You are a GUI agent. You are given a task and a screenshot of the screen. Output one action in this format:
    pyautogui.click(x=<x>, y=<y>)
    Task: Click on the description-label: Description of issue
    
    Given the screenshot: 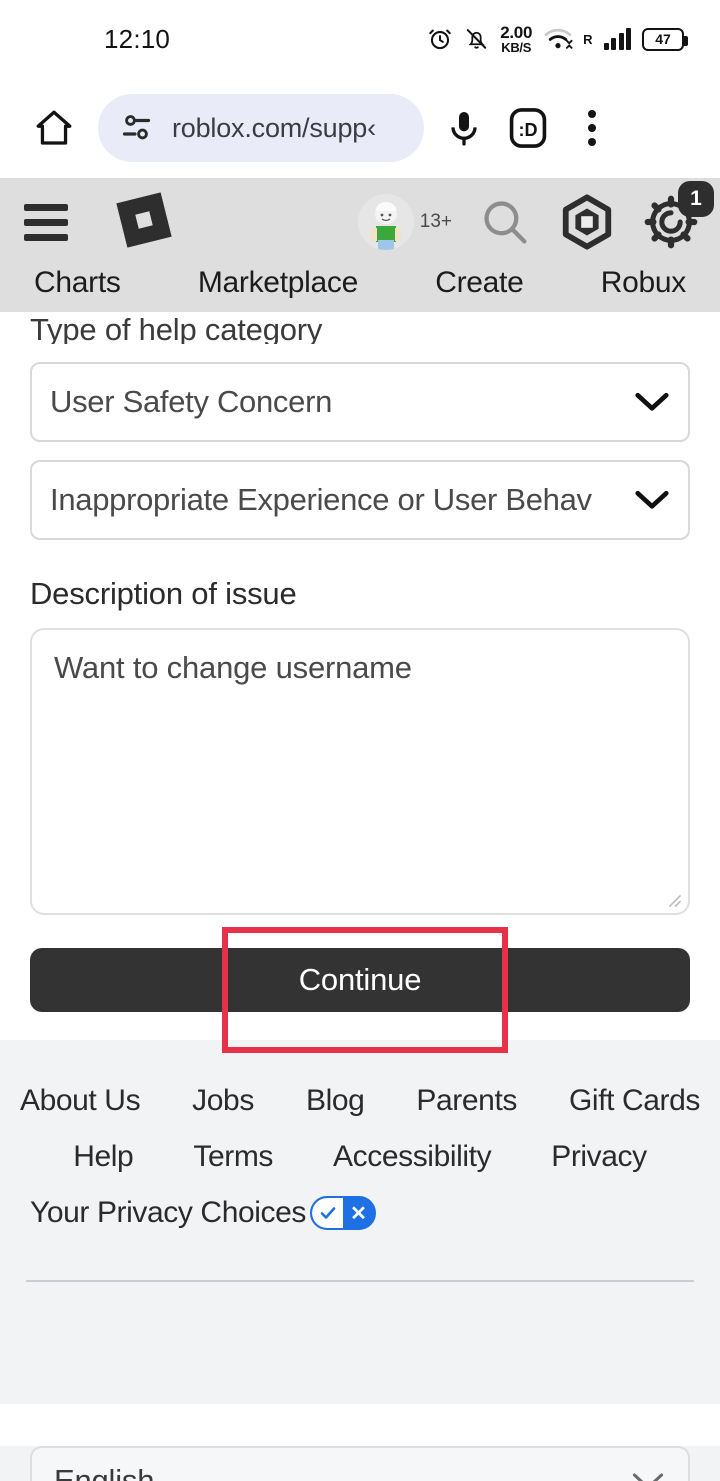 What is the action you would take?
    pyautogui.click(x=163, y=593)
    